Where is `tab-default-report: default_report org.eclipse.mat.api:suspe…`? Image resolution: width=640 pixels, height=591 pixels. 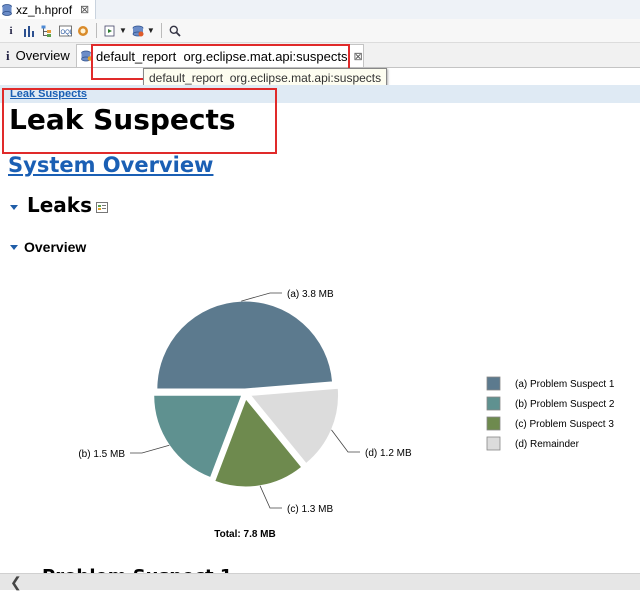
tab-default-report: default_report org.eclipse.mat.api:suspe… is located at coordinates (220, 55).